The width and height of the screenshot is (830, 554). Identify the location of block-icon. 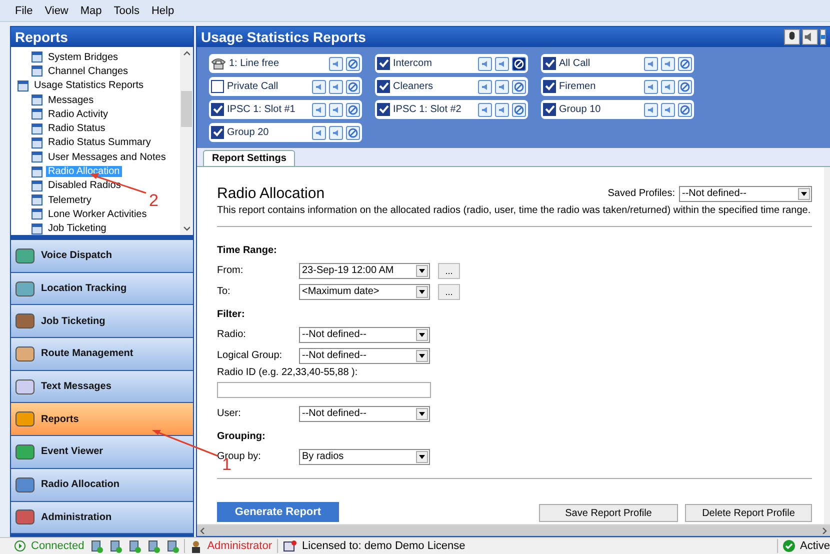
(519, 63).